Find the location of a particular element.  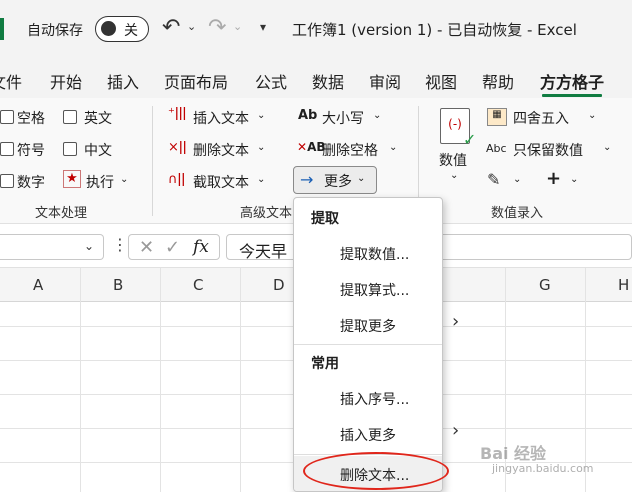

tab-home: 开始 is located at coordinates (66, 81).